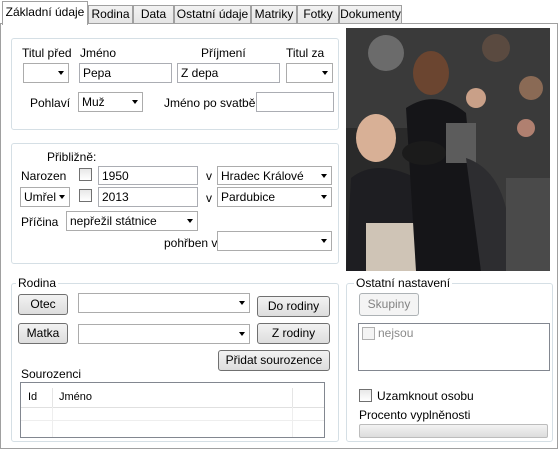  I want to click on uzamknout-label: Uzamknout osobu, so click(425, 396).